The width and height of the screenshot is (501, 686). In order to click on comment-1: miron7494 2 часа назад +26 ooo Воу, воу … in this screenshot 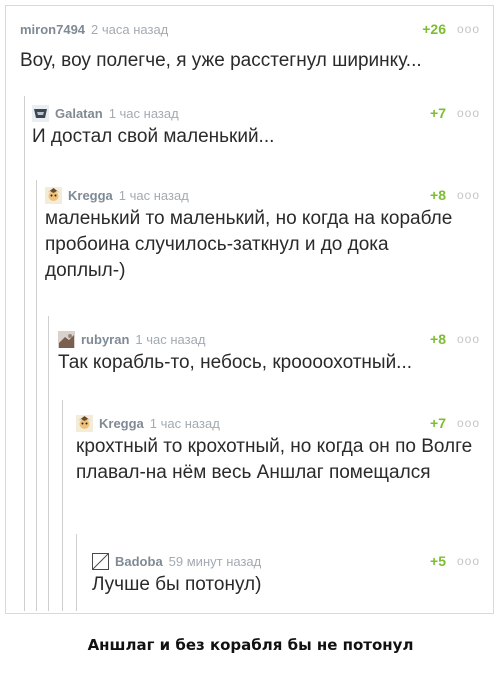, I will do `click(250, 51)`.